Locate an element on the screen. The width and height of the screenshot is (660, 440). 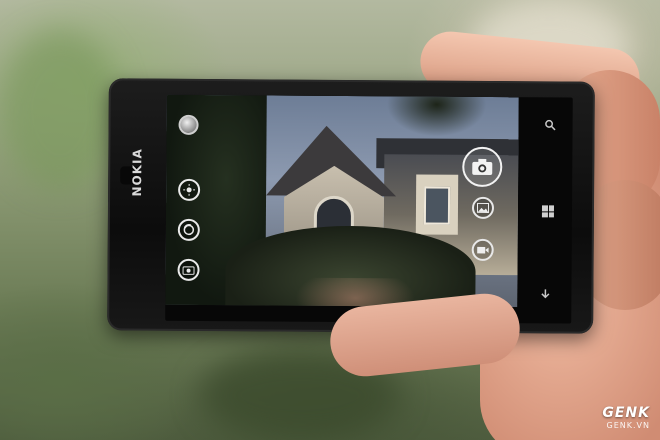
flash-icon is located at coordinates (188, 124).